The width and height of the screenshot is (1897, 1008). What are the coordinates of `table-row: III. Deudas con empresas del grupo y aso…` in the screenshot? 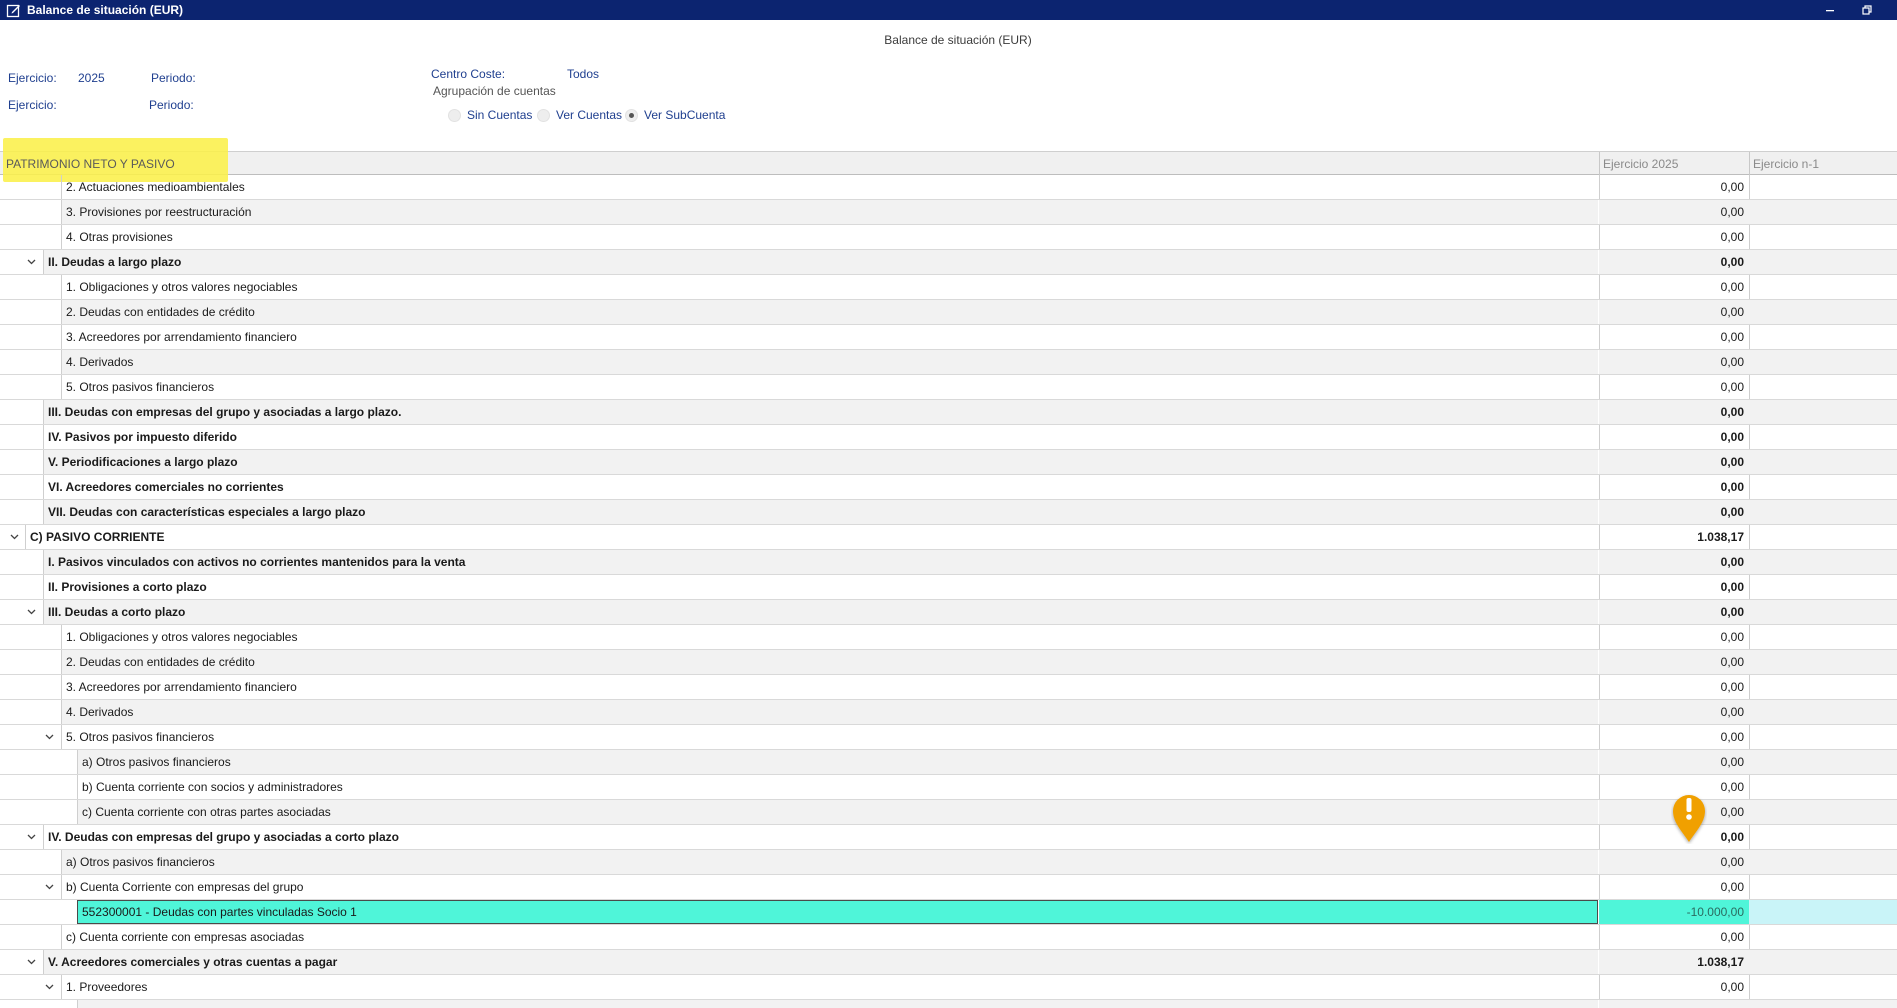 It's located at (948, 412).